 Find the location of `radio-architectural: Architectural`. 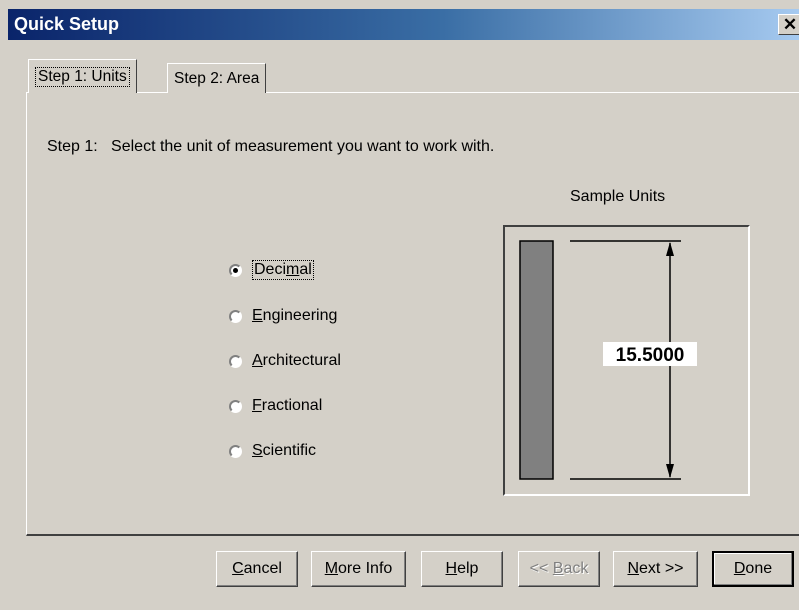

radio-architectural: Architectural is located at coordinates (285, 361).